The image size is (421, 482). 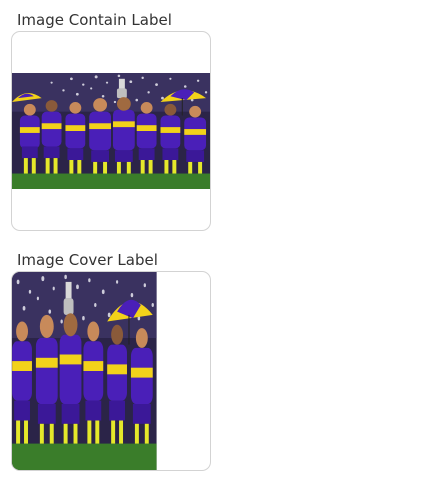 I want to click on team-celebration-image, so click(x=111, y=131).